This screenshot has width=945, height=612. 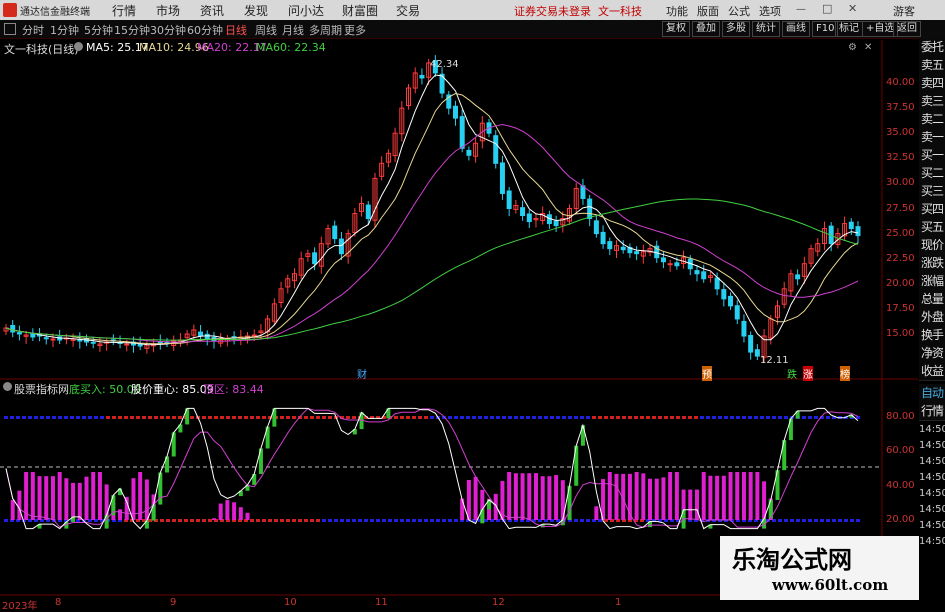 I want to click on marker-yu: 预, so click(x=707, y=373).